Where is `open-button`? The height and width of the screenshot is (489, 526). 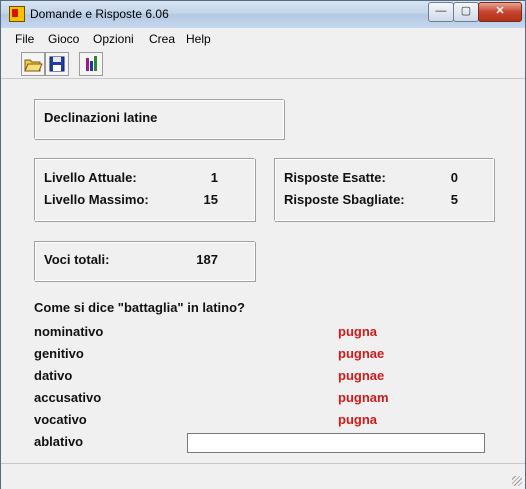
open-button is located at coordinates (33, 64).